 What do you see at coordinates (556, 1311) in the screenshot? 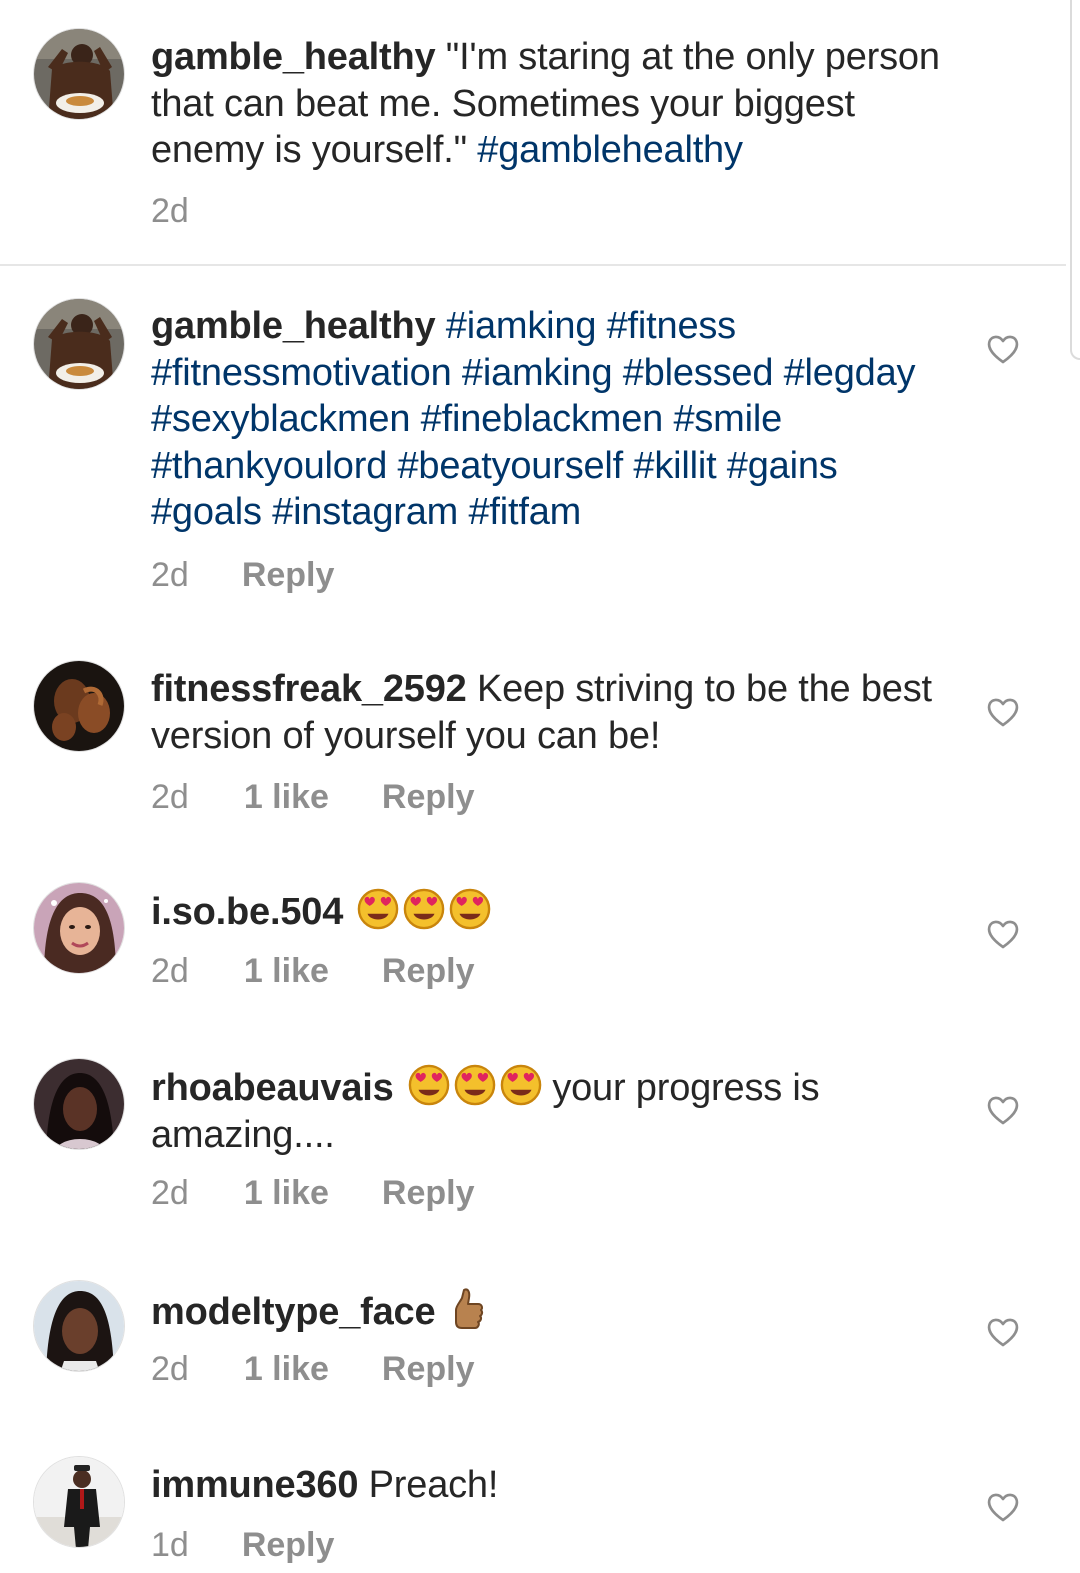
I see `comment-body: modeltype_face` at bounding box center [556, 1311].